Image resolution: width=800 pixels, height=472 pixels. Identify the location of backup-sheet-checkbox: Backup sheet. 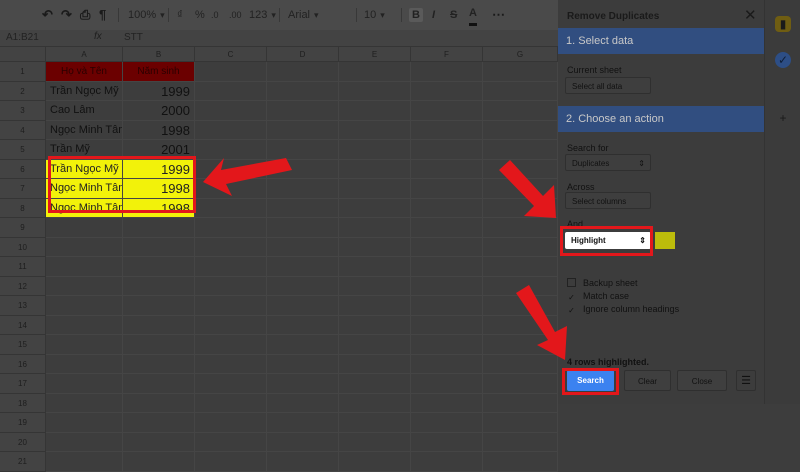
(602, 283).